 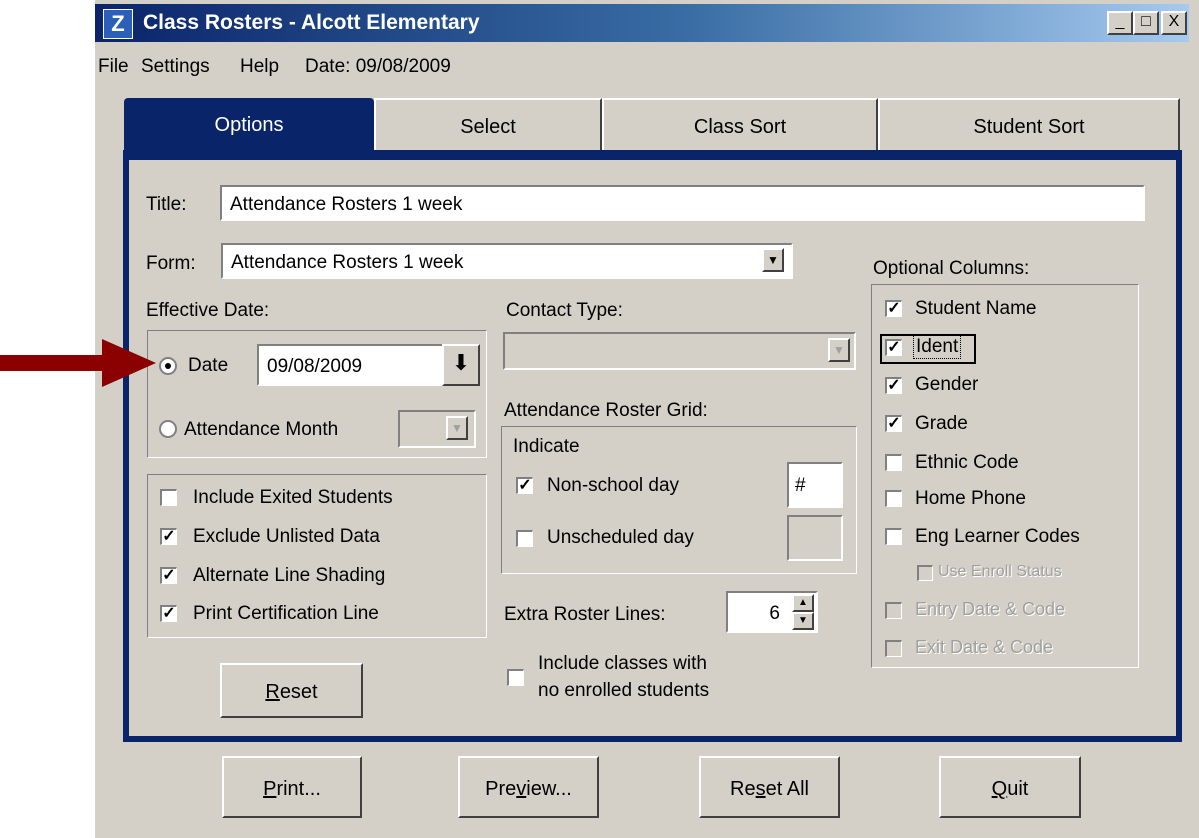 What do you see at coordinates (249, 125) in the screenshot?
I see `tab-options-label: Options` at bounding box center [249, 125].